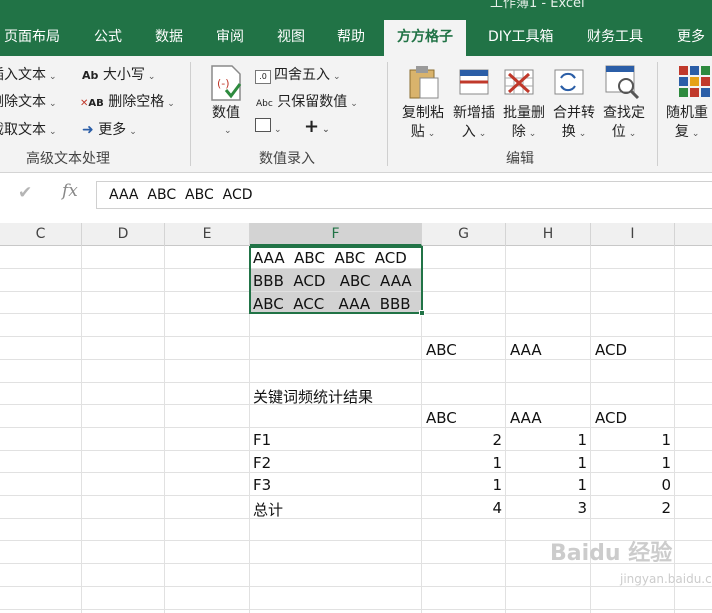 Image resolution: width=712 pixels, height=613 pixels. Describe the element at coordinates (28, 129) in the screenshot. I see `extract-text-button: 截取文本⌄` at that location.